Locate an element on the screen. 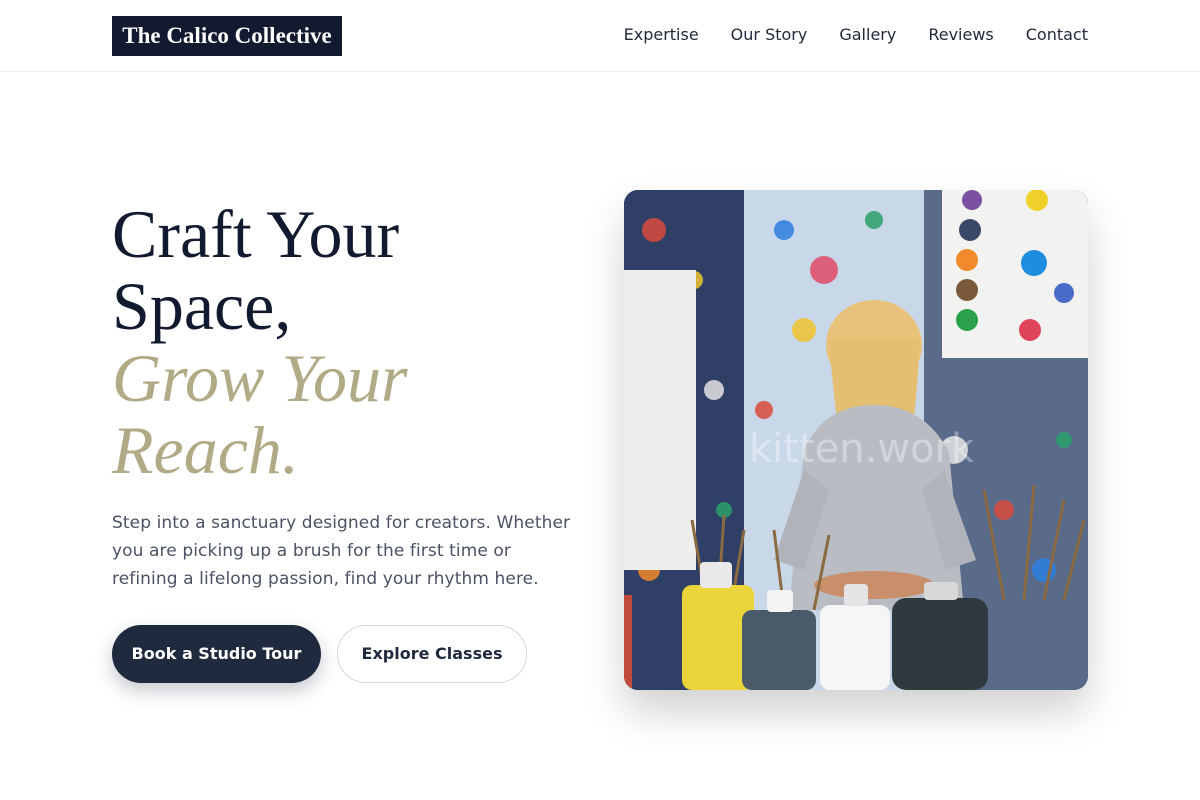  headline-accent-line-1: Grow Your is located at coordinates (260, 378).